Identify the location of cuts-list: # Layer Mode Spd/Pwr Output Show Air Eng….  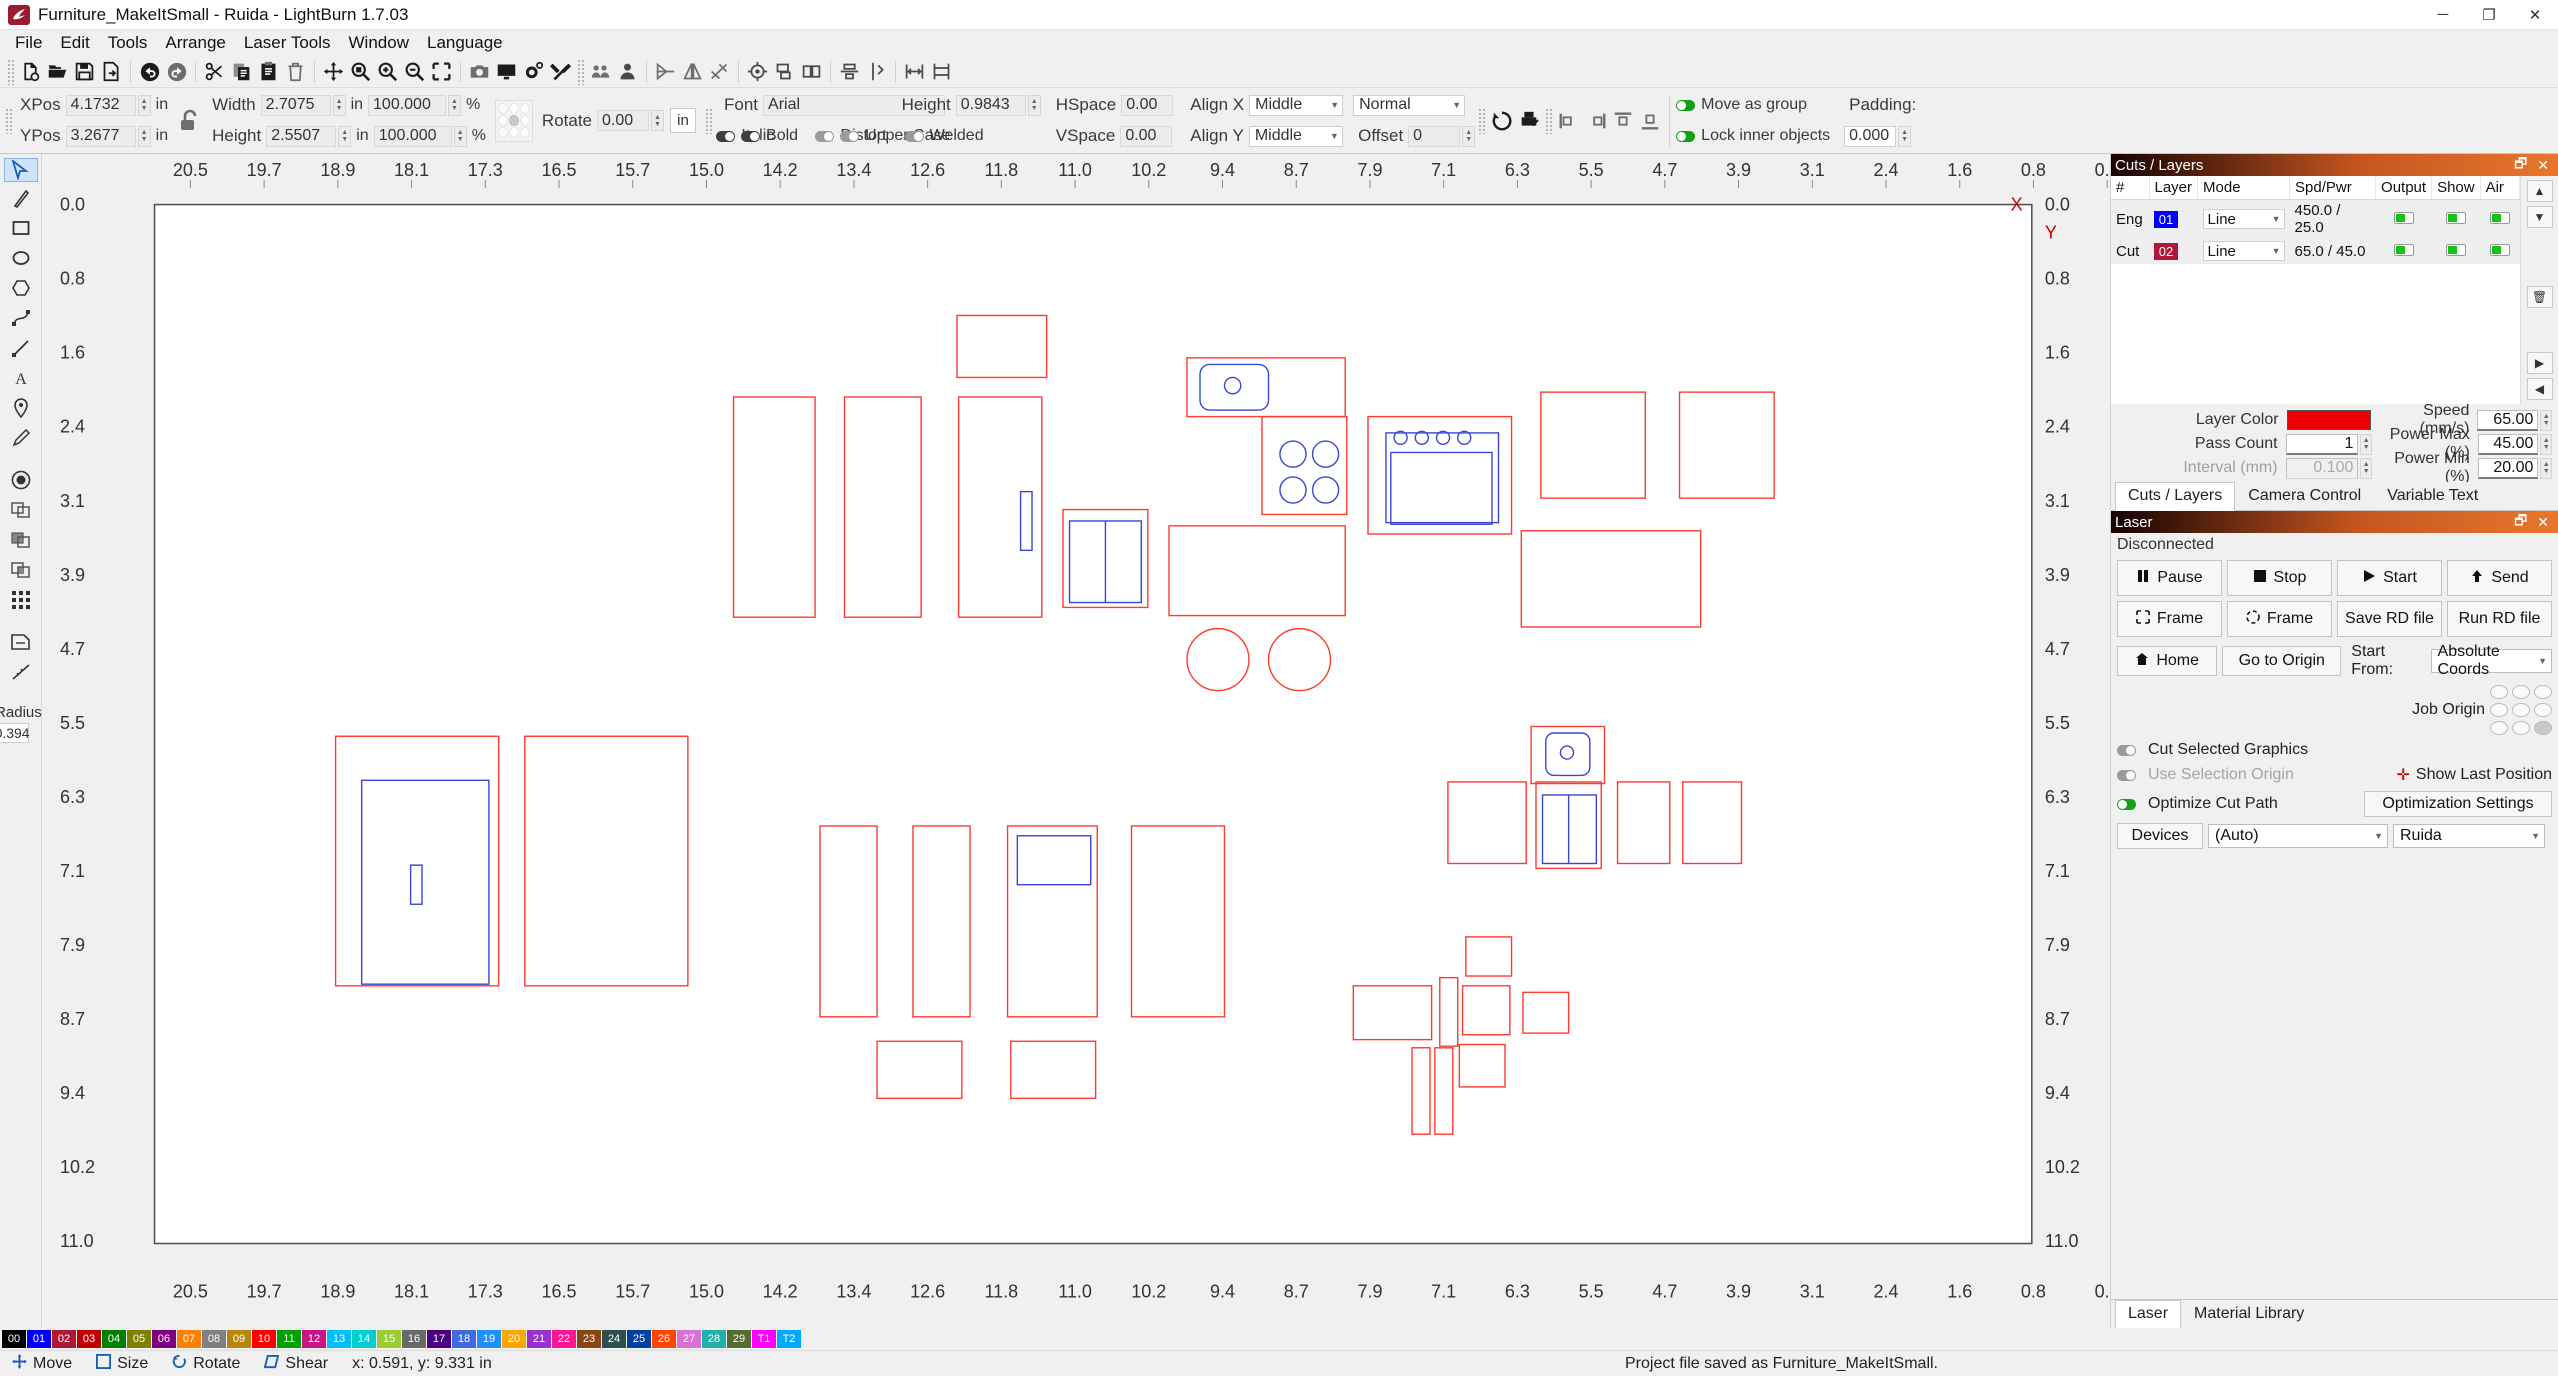
(2316, 290).